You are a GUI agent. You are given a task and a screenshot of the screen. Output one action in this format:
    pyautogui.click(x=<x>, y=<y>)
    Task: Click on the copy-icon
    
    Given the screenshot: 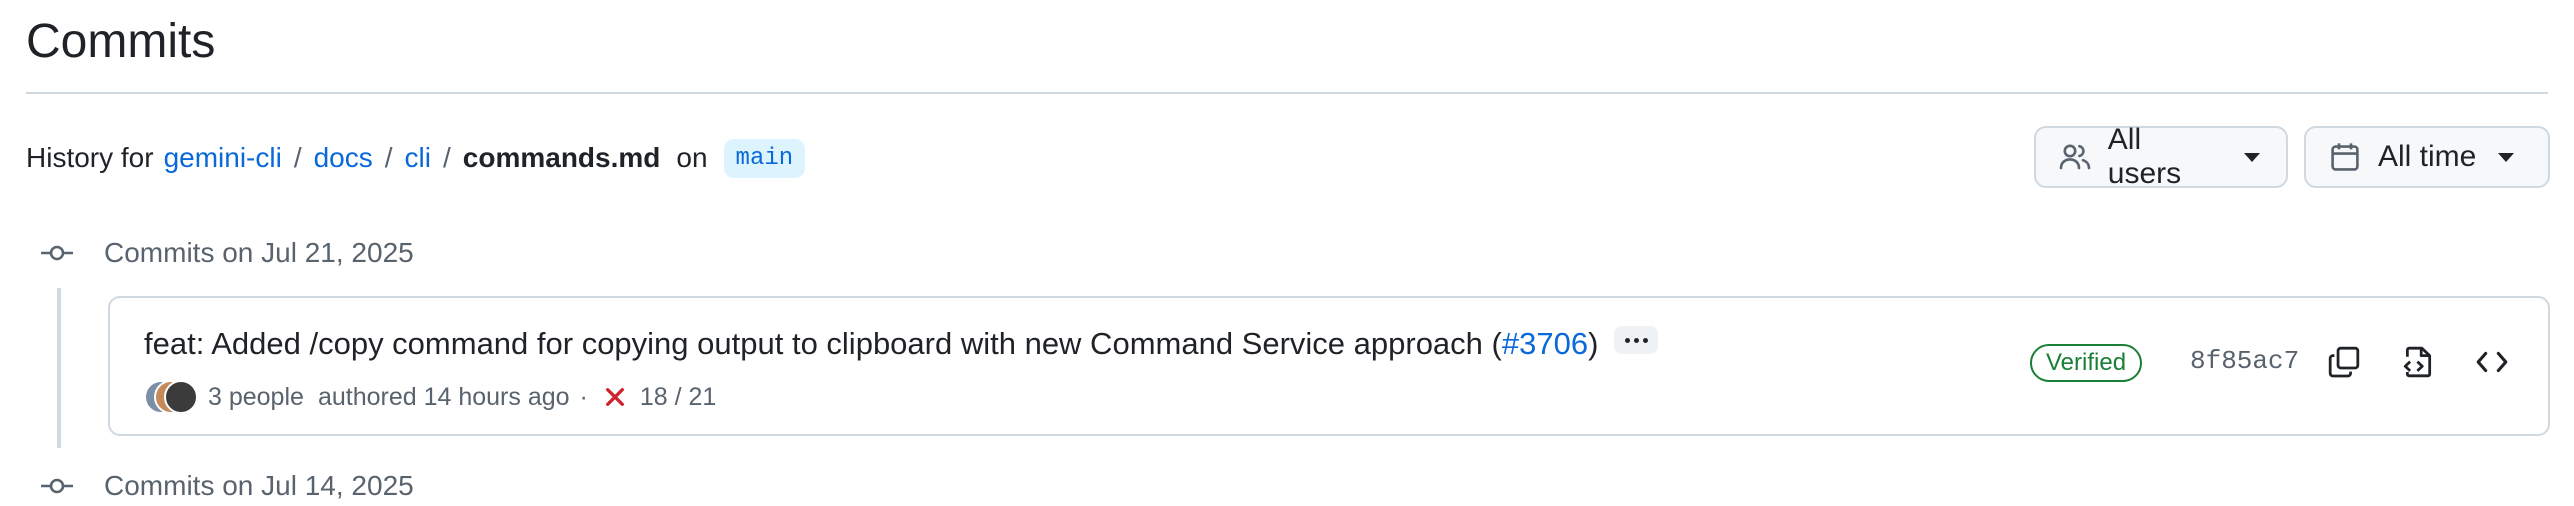 What is the action you would take?
    pyautogui.click(x=2344, y=362)
    